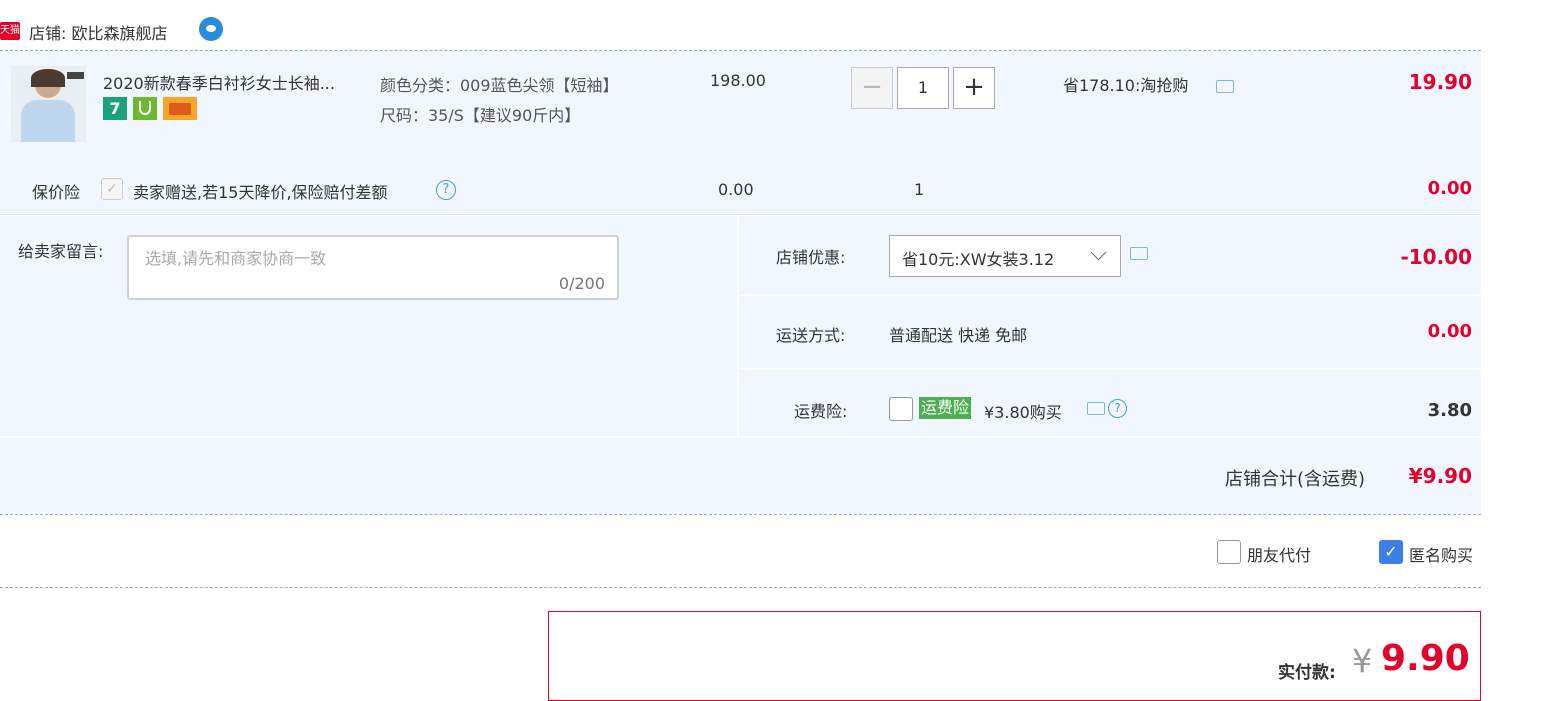 The image size is (1567, 701). What do you see at coordinates (974, 88) in the screenshot?
I see `increase-quantity-button: +` at bounding box center [974, 88].